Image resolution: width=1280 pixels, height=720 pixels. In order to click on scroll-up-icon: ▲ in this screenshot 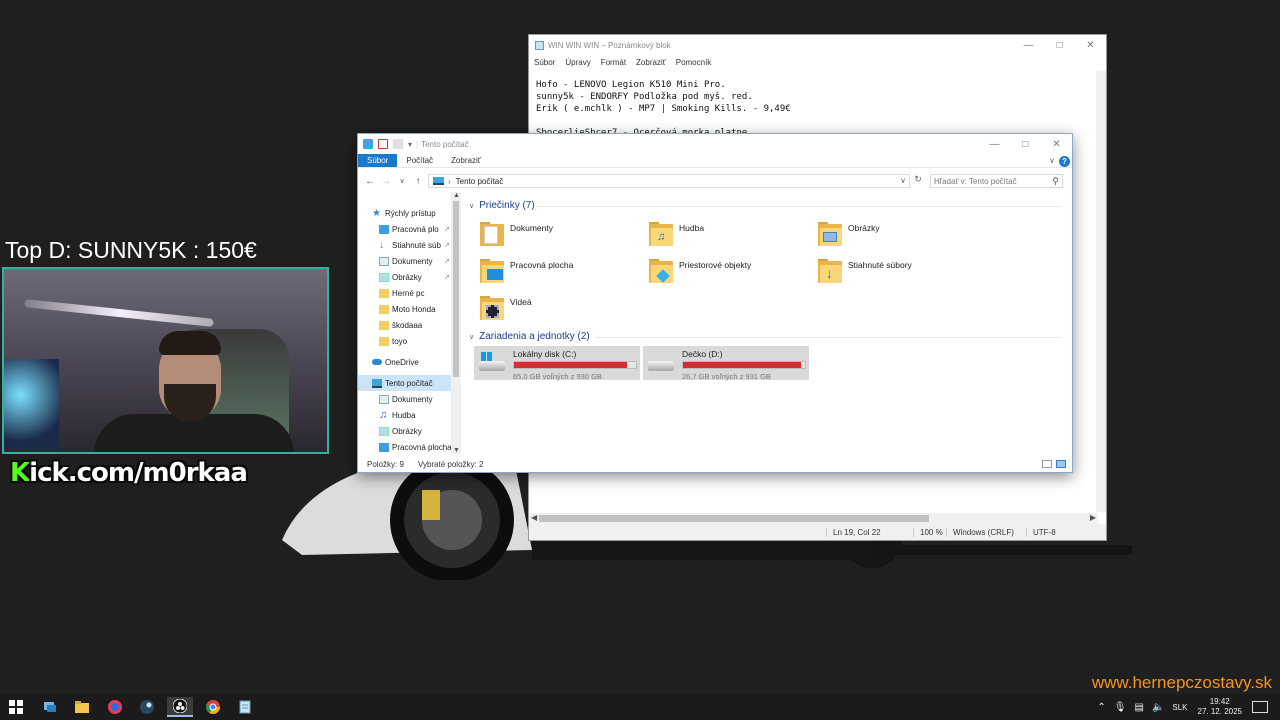, I will do `click(456, 195)`.